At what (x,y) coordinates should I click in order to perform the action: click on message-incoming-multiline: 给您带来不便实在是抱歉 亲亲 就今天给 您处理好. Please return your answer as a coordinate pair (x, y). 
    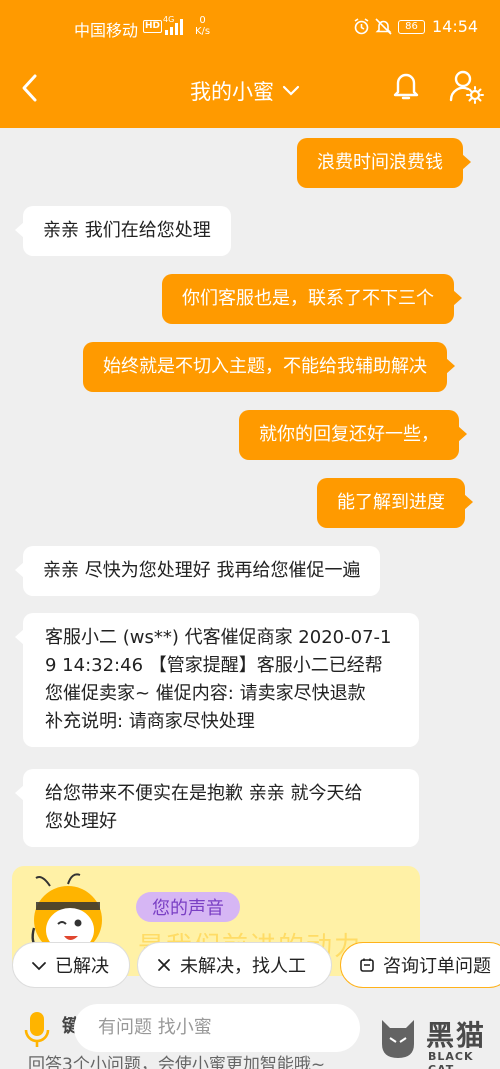
    Looking at the image, I should click on (217, 808).